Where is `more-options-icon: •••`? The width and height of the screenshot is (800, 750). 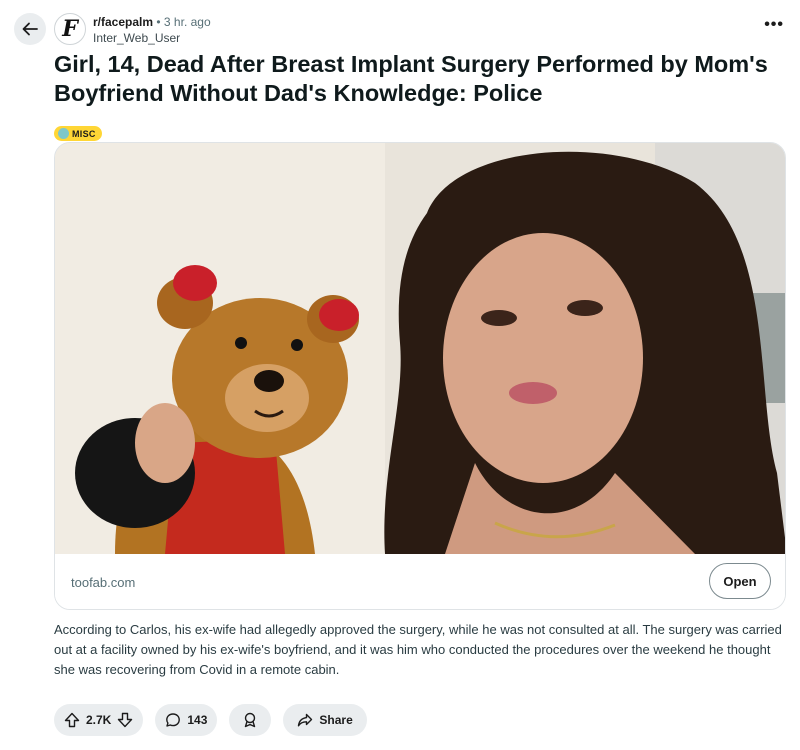 more-options-icon: ••• is located at coordinates (774, 25).